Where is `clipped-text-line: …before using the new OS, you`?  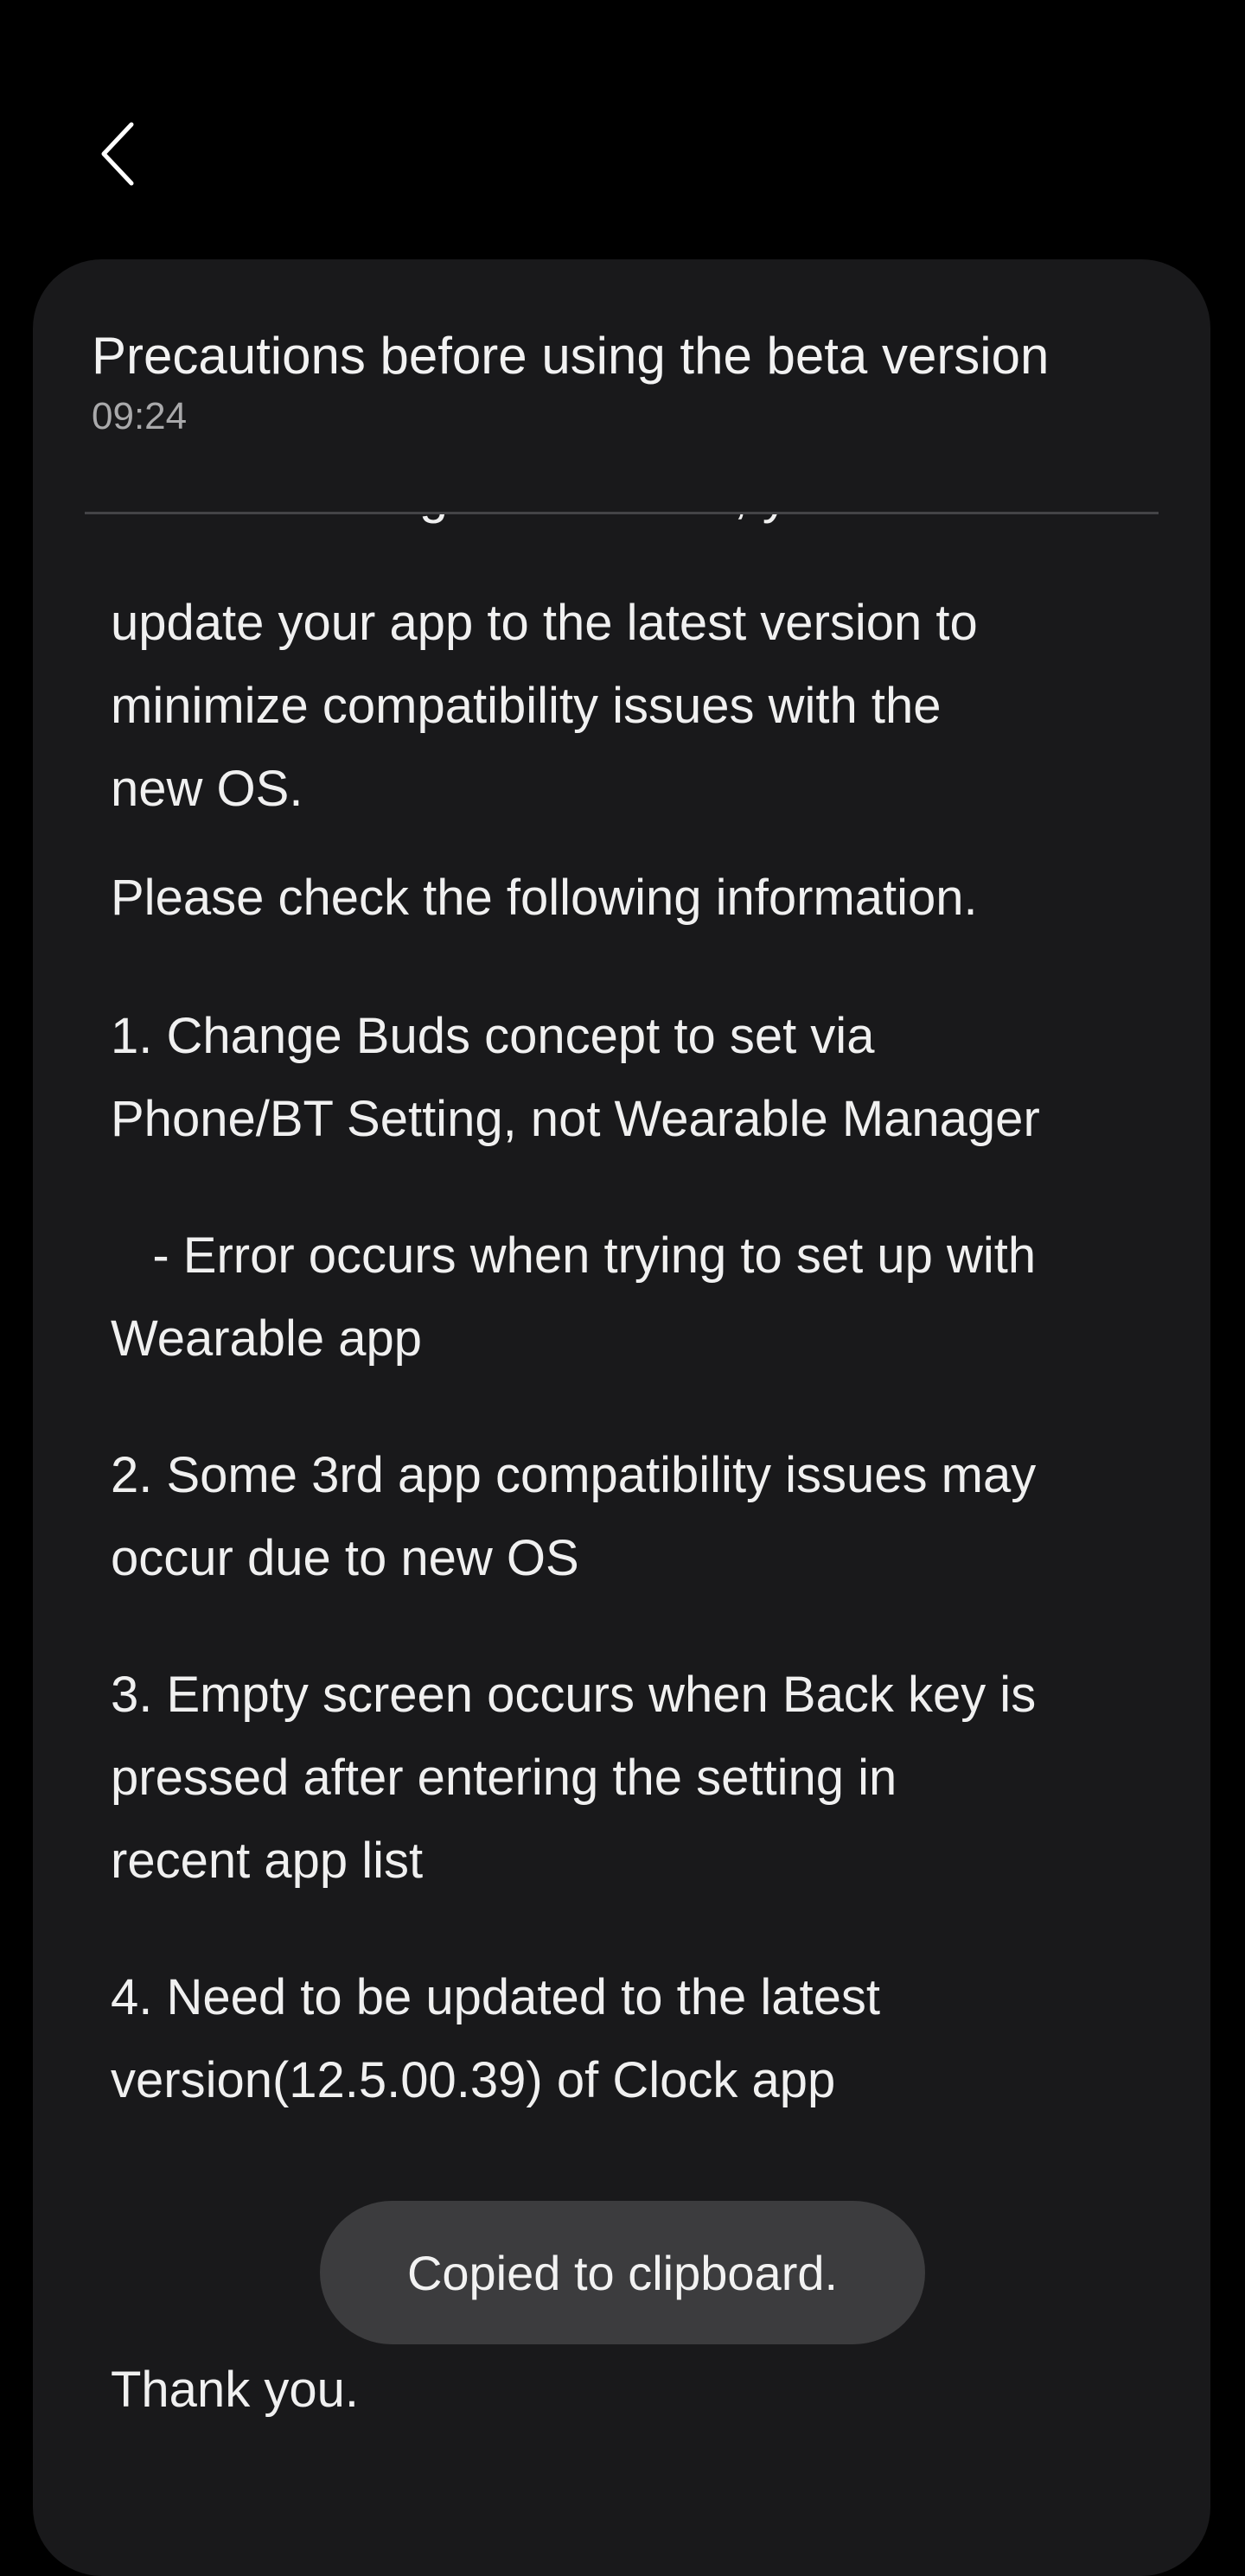
clipped-text-line: …before using the new OS, you is located at coordinates (478, 525).